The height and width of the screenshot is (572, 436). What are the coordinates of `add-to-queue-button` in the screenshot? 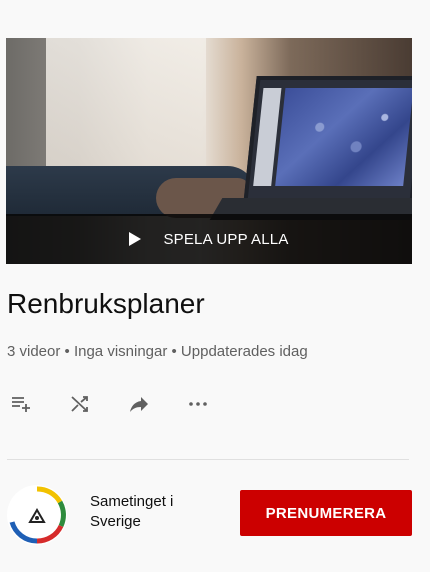 It's located at (21, 404).